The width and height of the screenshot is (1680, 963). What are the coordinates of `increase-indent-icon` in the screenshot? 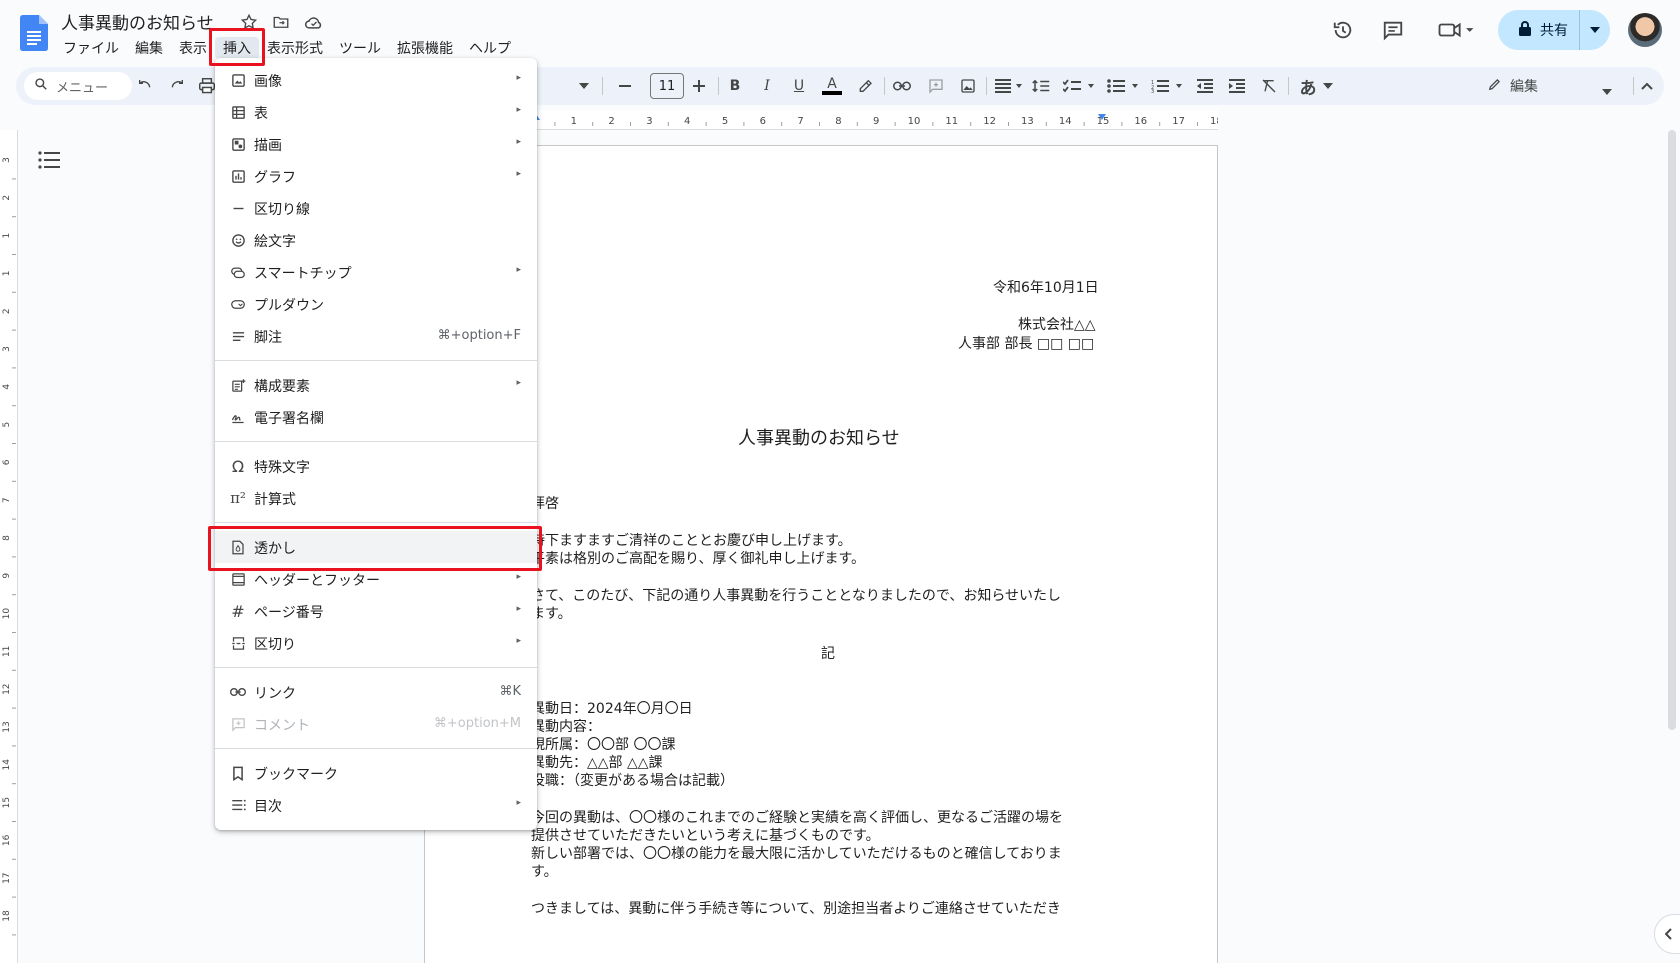 It's located at (1237, 86).